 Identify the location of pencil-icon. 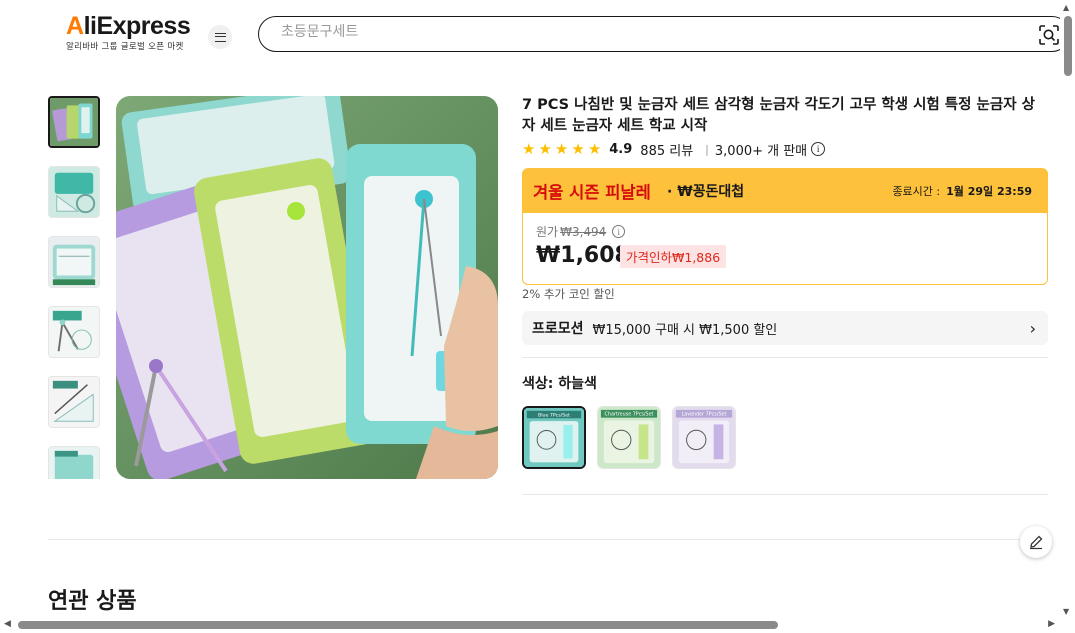
(1036, 542).